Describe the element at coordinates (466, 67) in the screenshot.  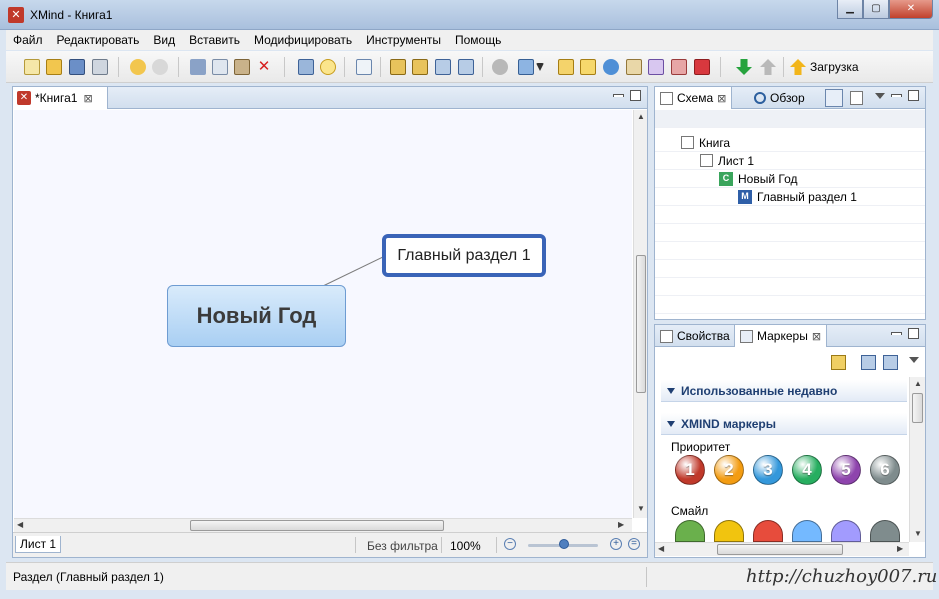
I see `floating-topic-icon` at that location.